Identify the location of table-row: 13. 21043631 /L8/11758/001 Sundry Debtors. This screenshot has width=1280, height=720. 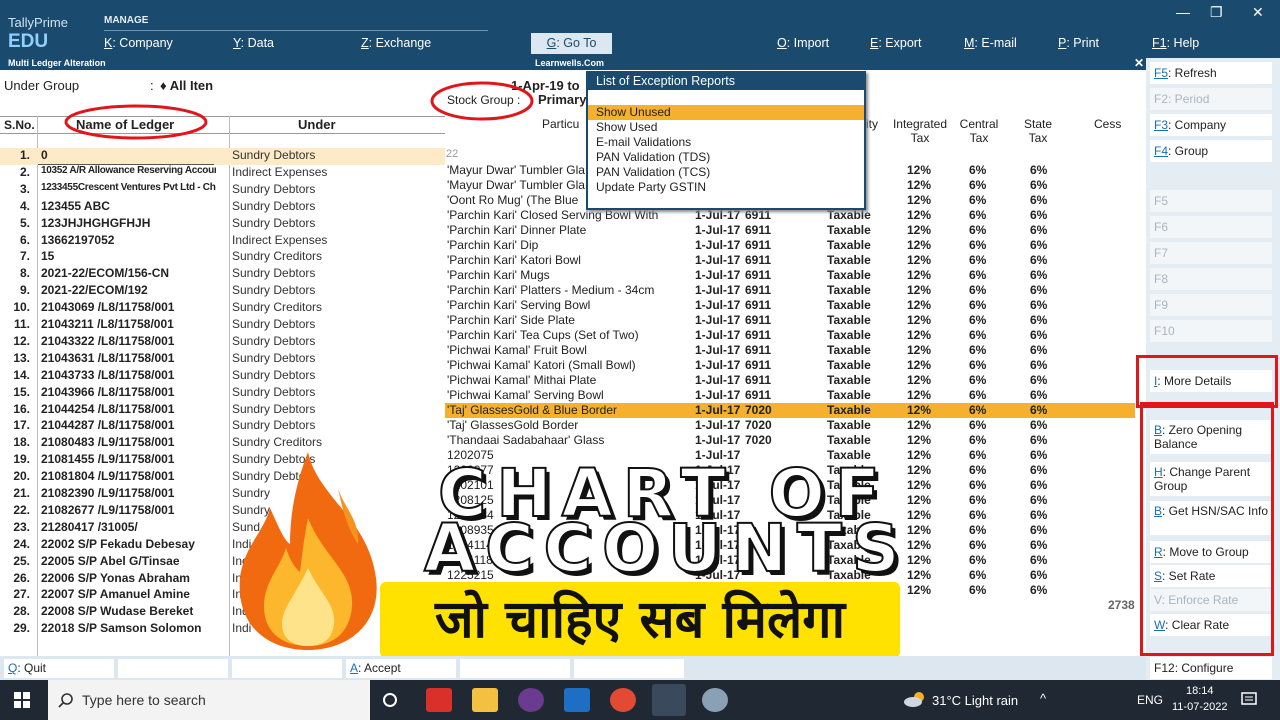
(222, 359).